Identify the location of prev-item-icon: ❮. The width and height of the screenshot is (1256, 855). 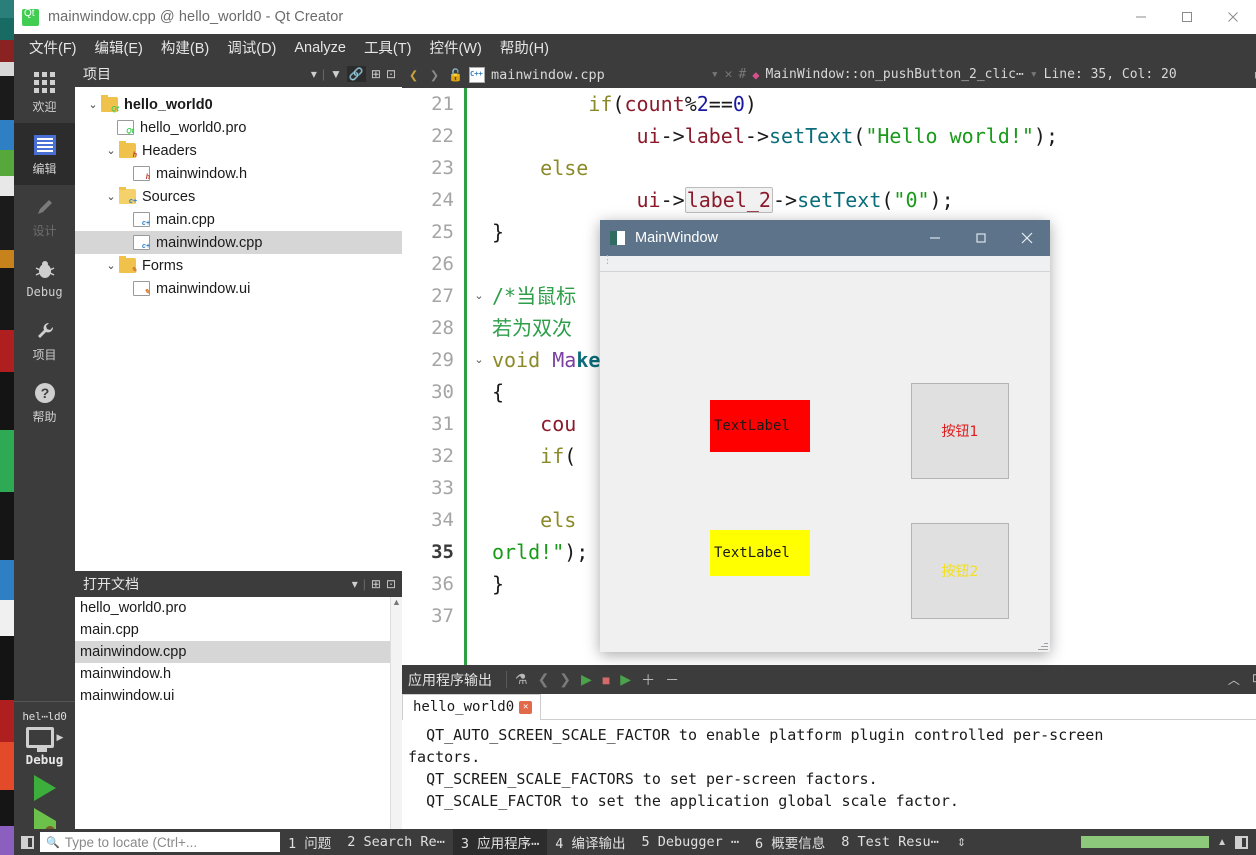
(544, 679).